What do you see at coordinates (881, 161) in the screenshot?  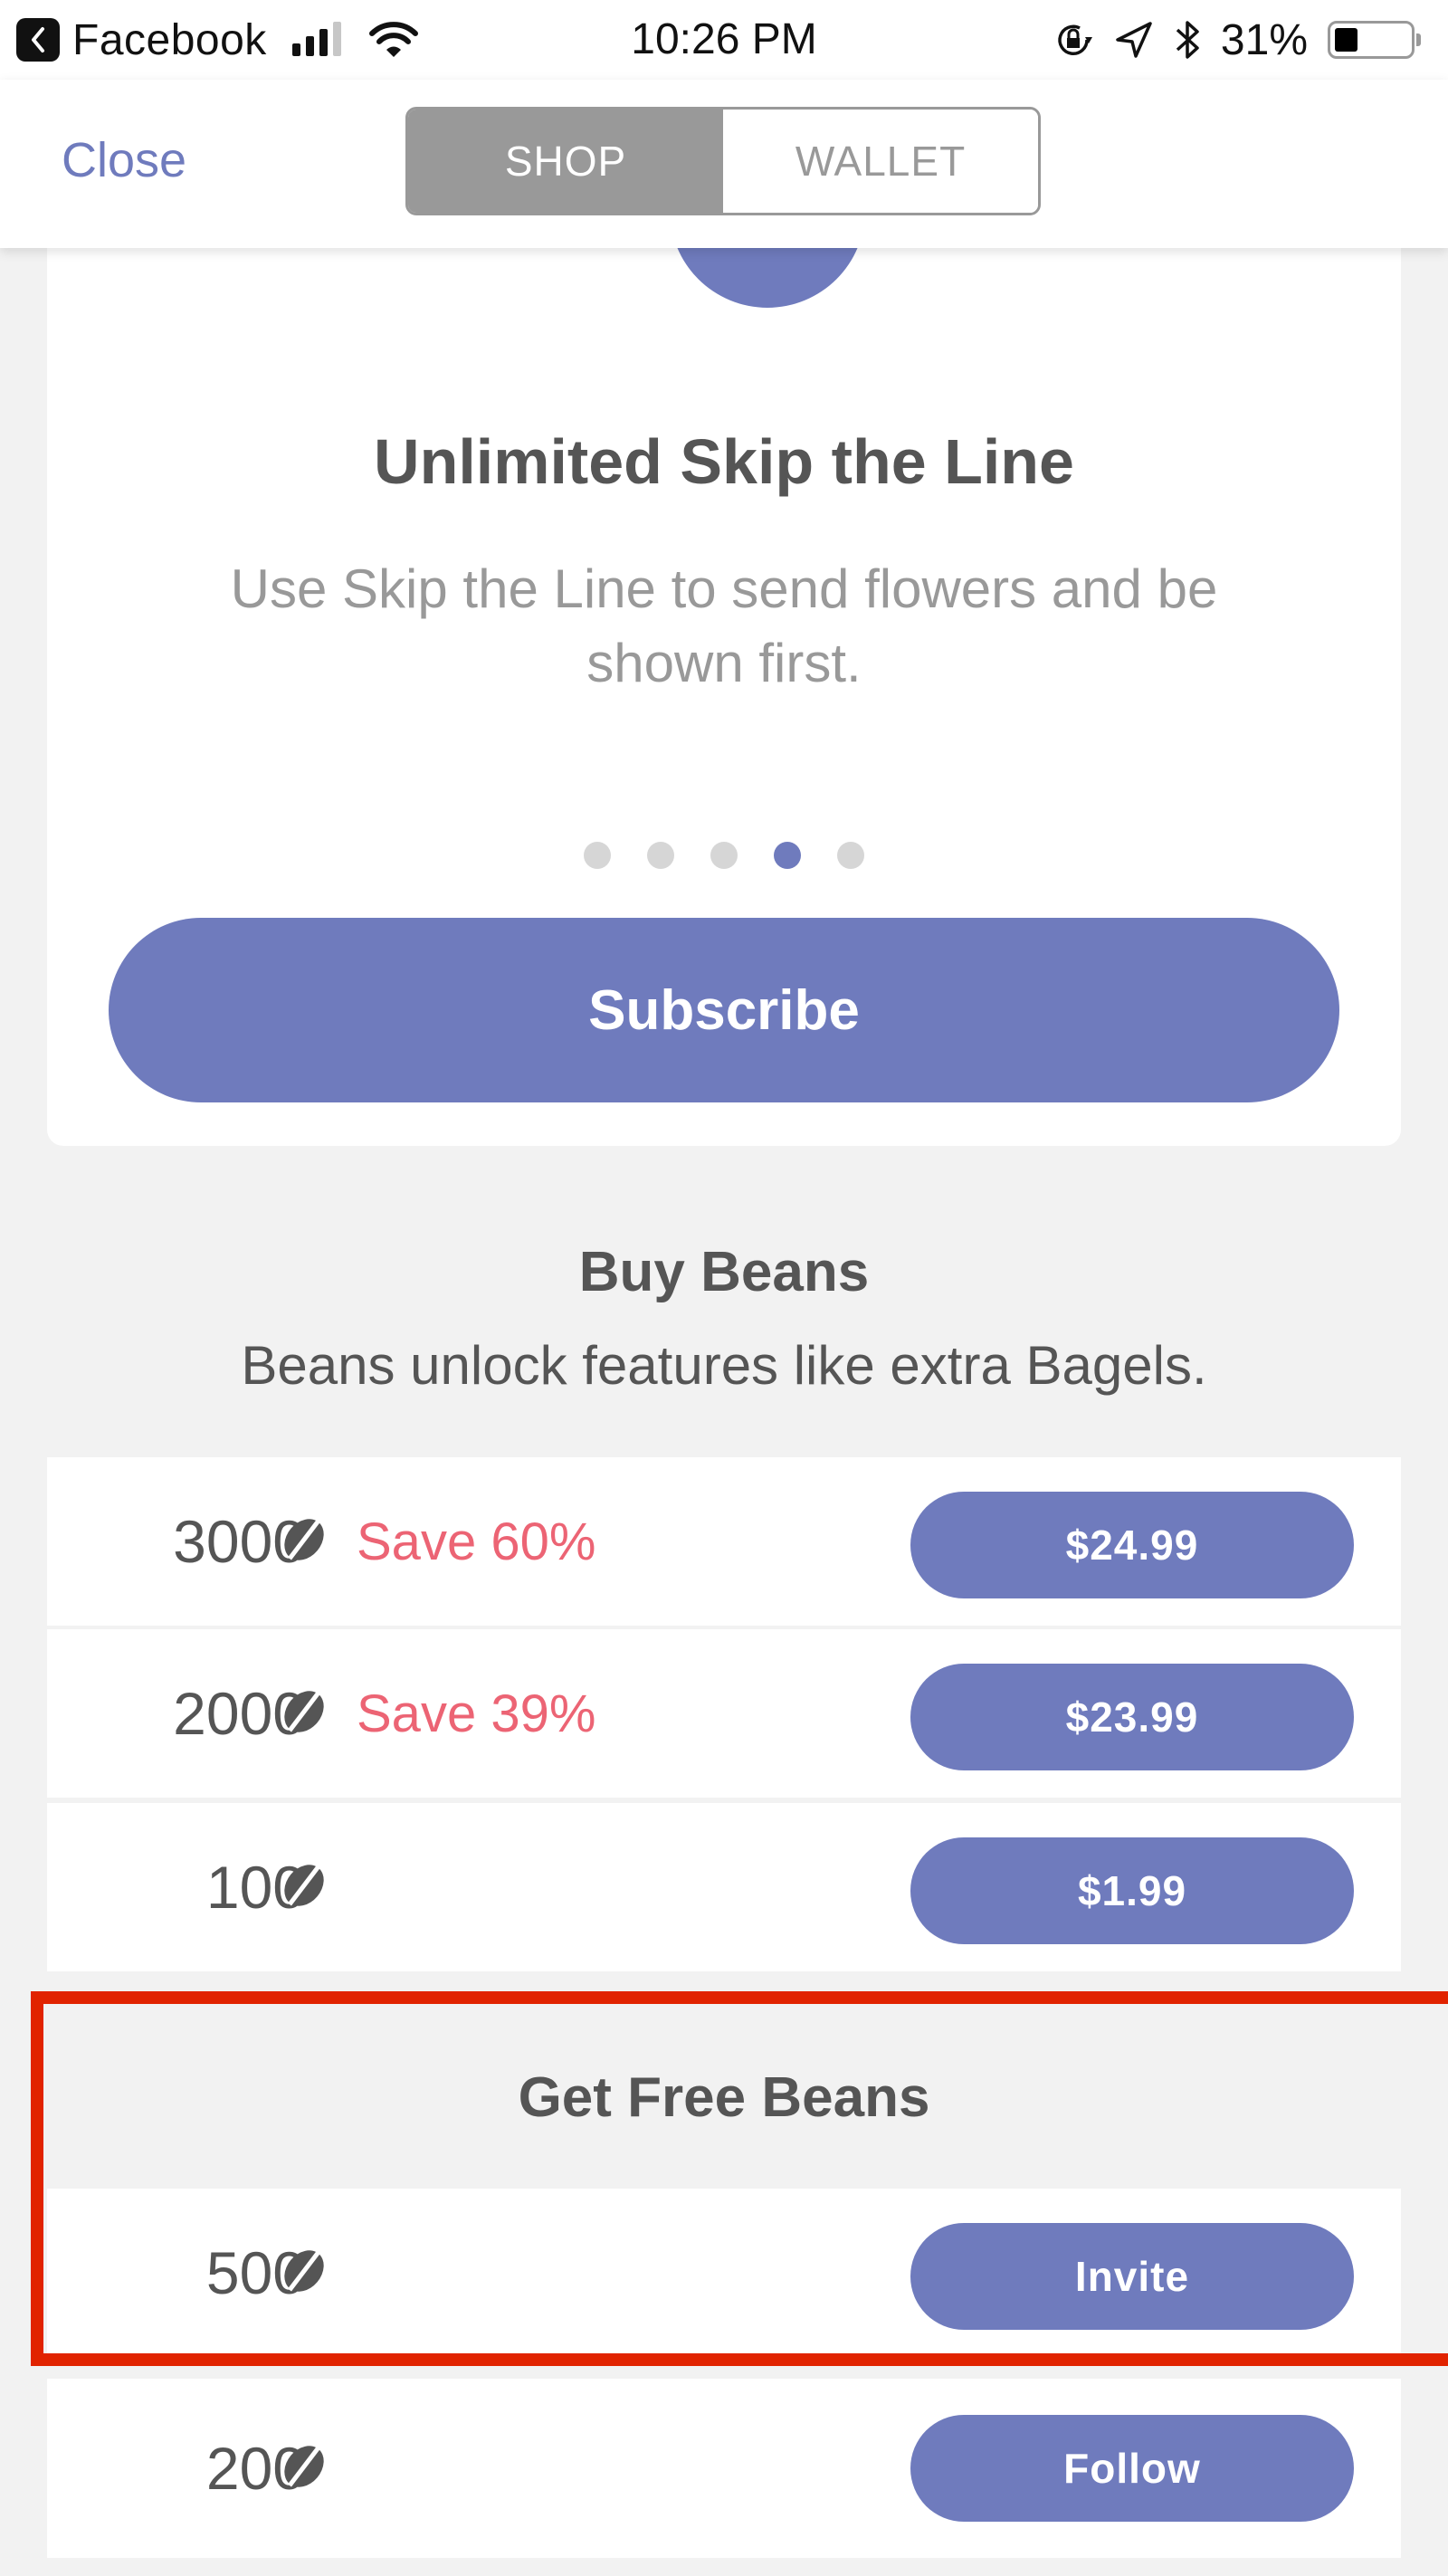 I see `tab-wallet: WALLET` at bounding box center [881, 161].